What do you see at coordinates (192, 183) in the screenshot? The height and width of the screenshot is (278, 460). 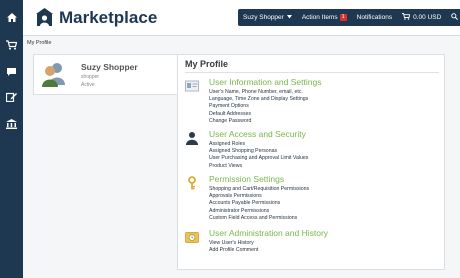 I see `key-icon` at bounding box center [192, 183].